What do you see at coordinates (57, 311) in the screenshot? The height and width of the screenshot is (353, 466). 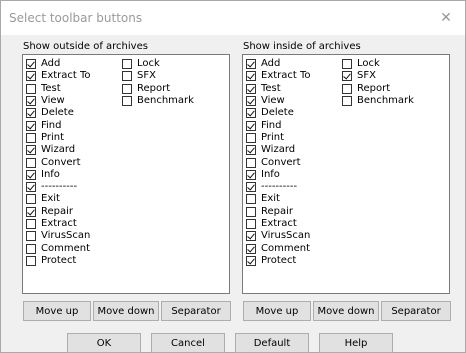 I see `outside-move-up-button: Move up` at bounding box center [57, 311].